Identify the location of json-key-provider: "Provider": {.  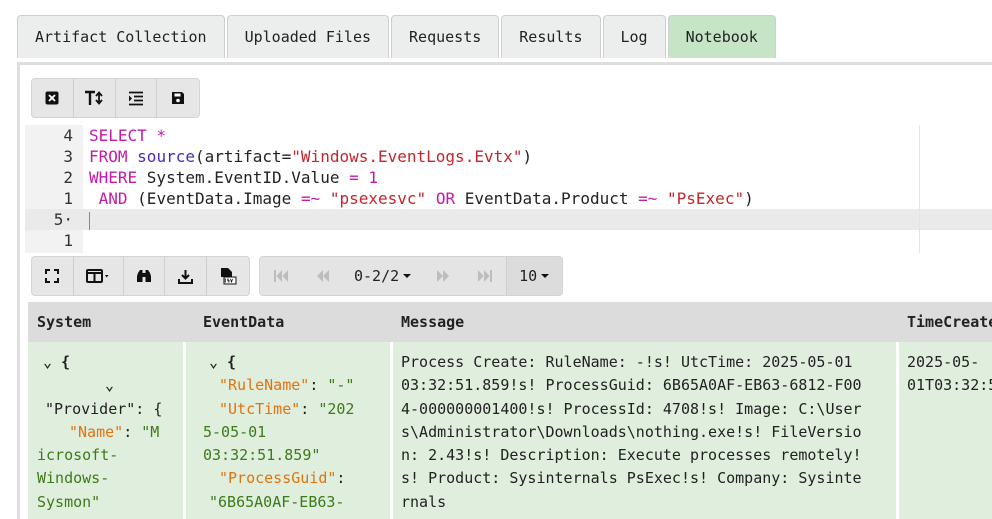
(104, 408).